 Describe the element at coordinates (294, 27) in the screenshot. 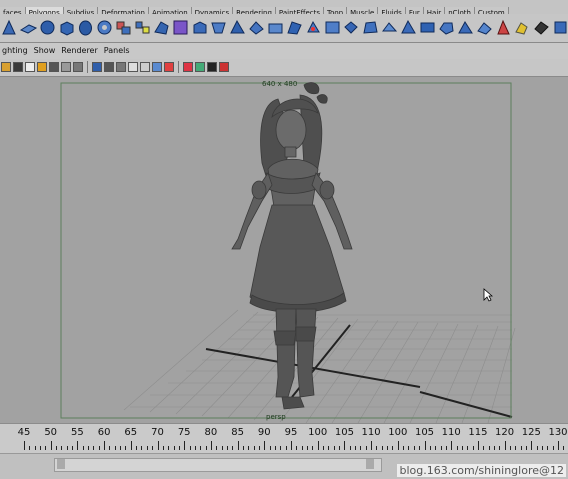

I see `bevel-icon` at that location.